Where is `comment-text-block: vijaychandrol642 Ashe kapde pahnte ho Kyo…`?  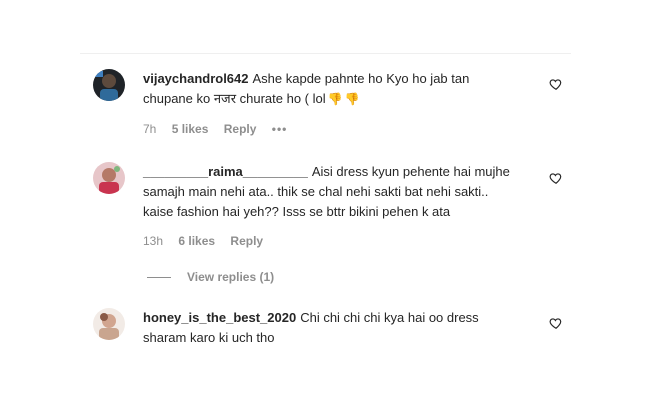
comment-text-block: vijaychandrol642 Ashe kapde pahnte ho Kyo… is located at coordinates (329, 89).